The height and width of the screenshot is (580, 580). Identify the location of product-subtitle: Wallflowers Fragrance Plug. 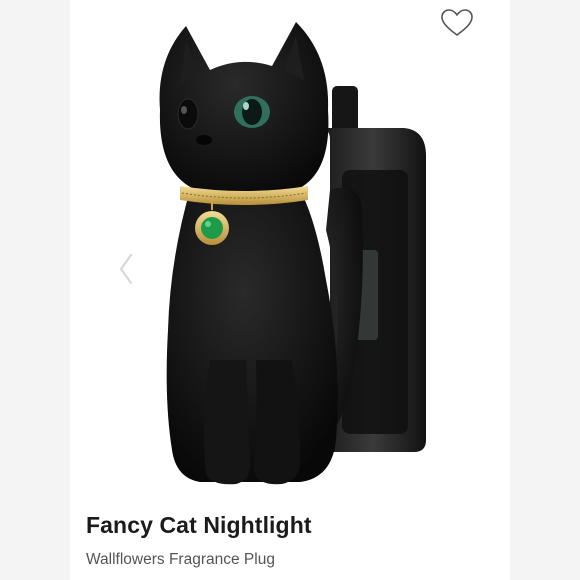
(180, 559).